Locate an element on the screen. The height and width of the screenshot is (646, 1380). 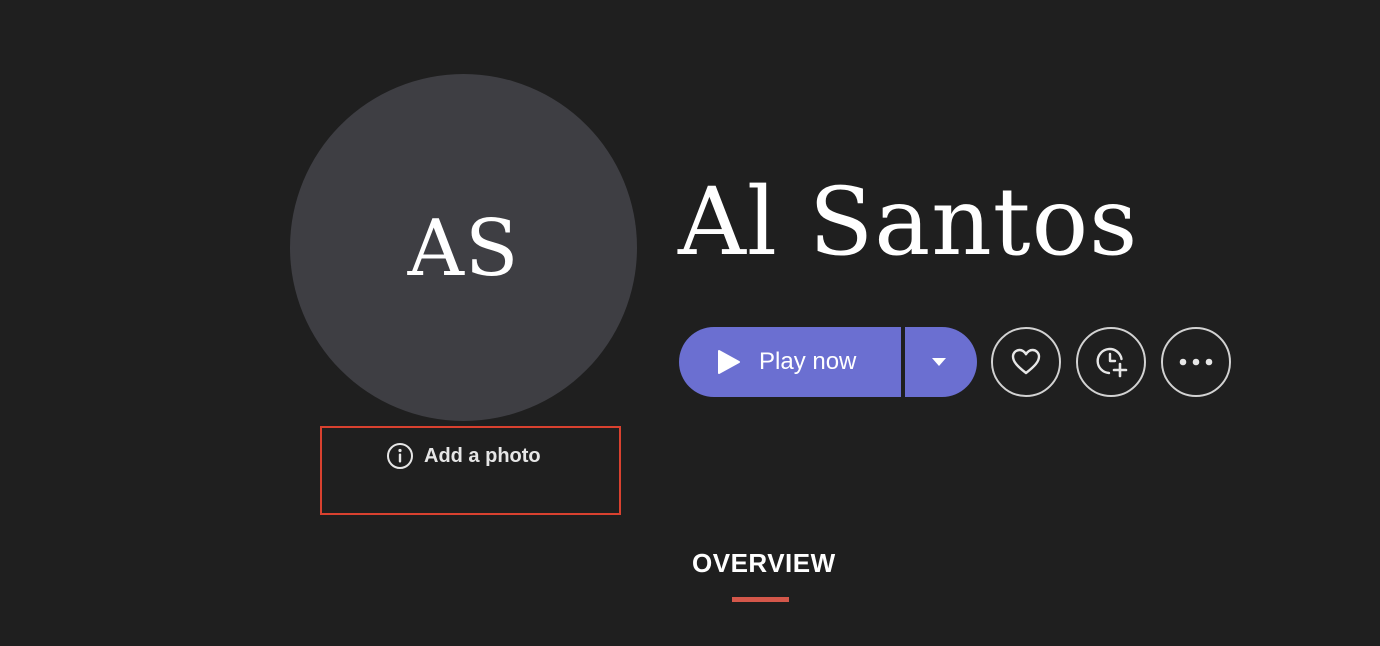
more-options-button is located at coordinates (1196, 362).